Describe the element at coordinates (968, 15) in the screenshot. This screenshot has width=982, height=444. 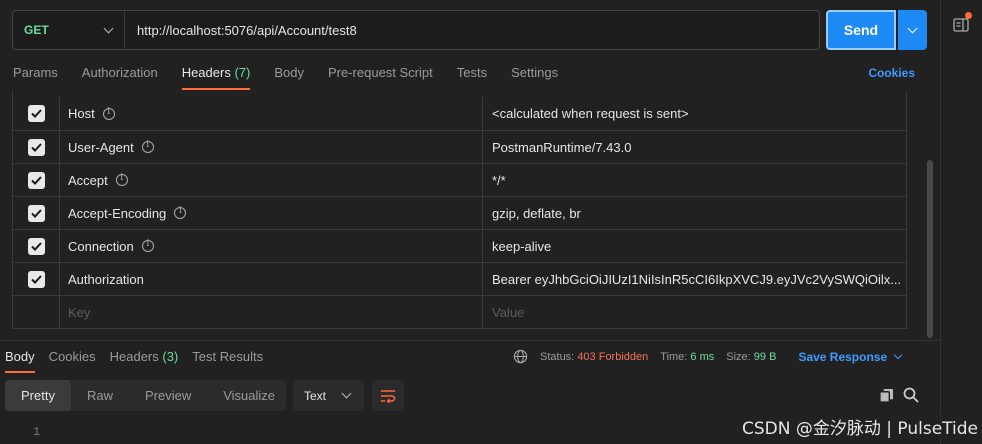
I see `notification-dot` at that location.